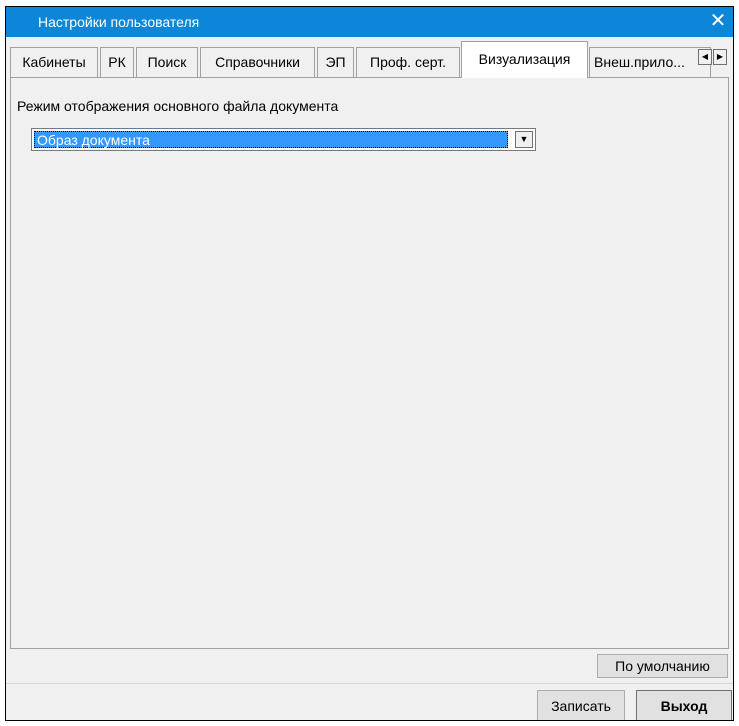  I want to click on save-button: Записать, so click(581, 705).